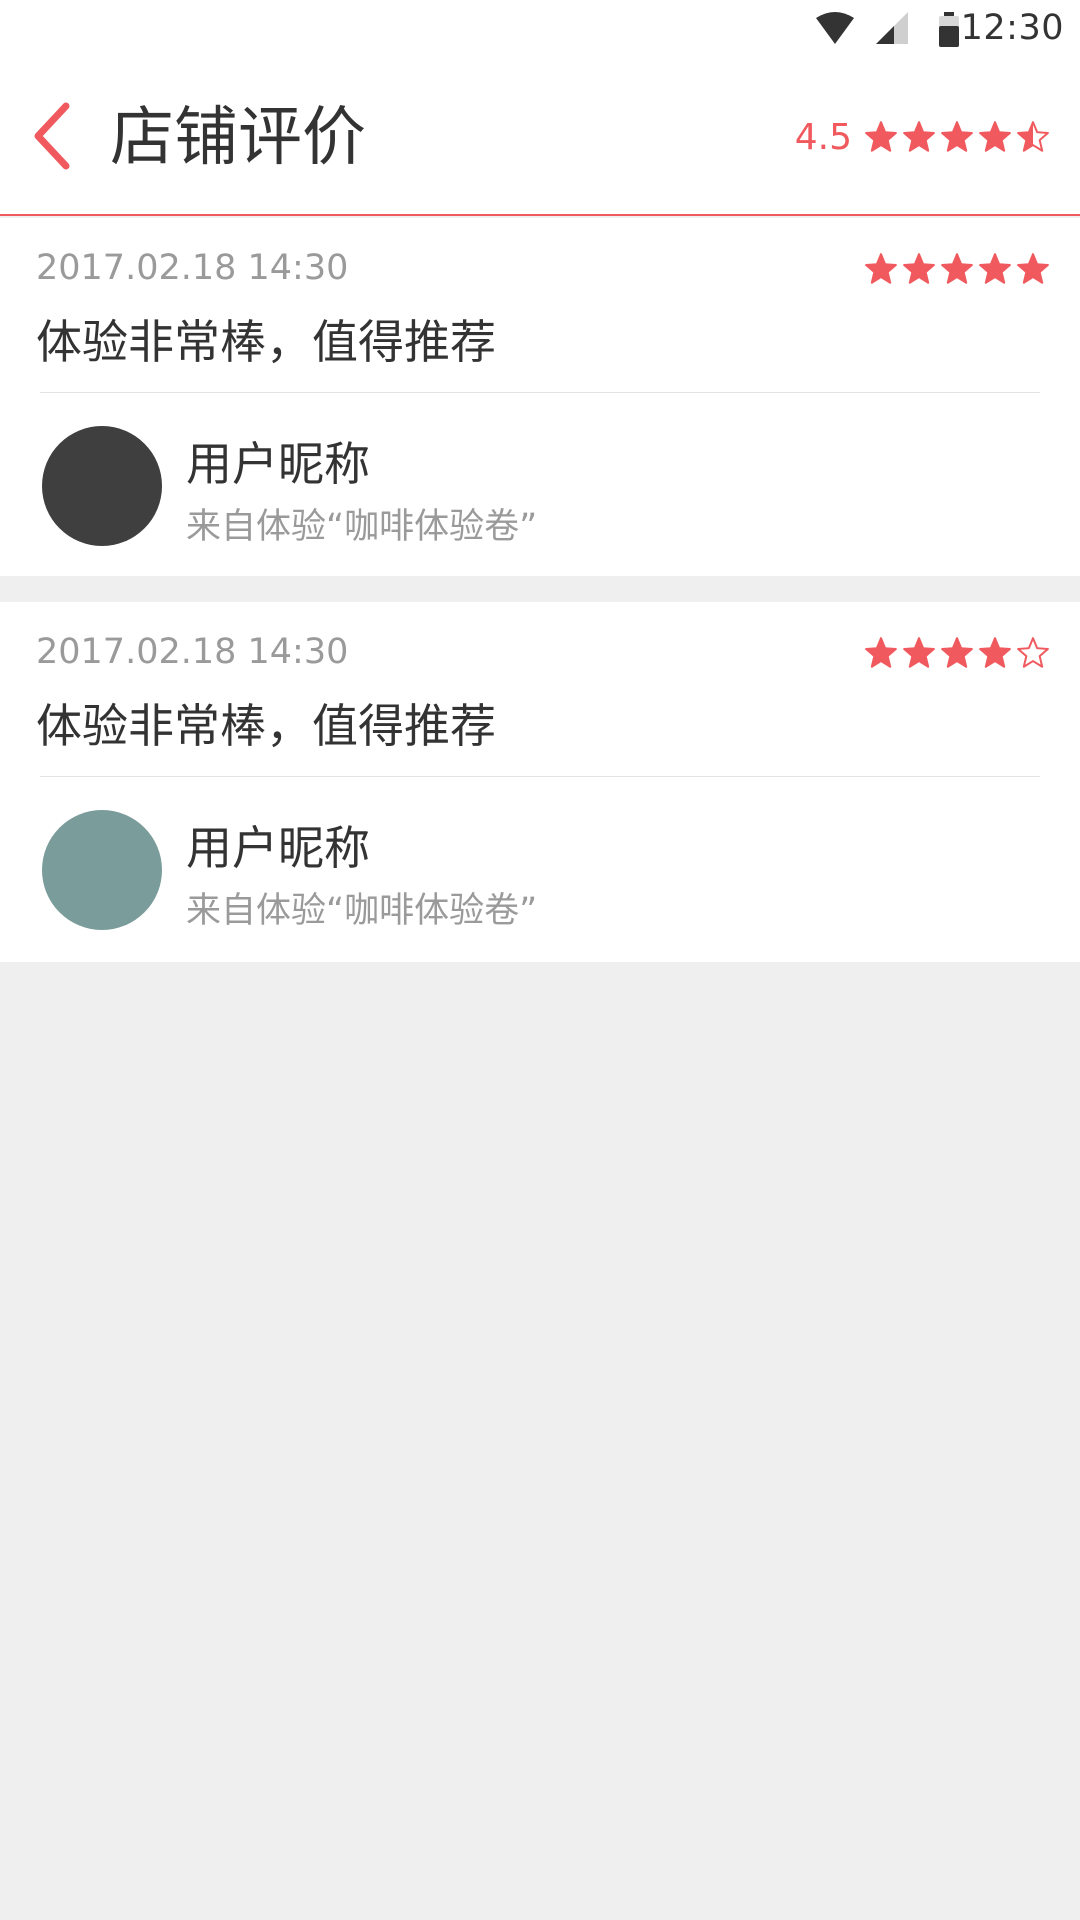  Describe the element at coordinates (835, 28) in the screenshot. I see `wifi-icon` at that location.